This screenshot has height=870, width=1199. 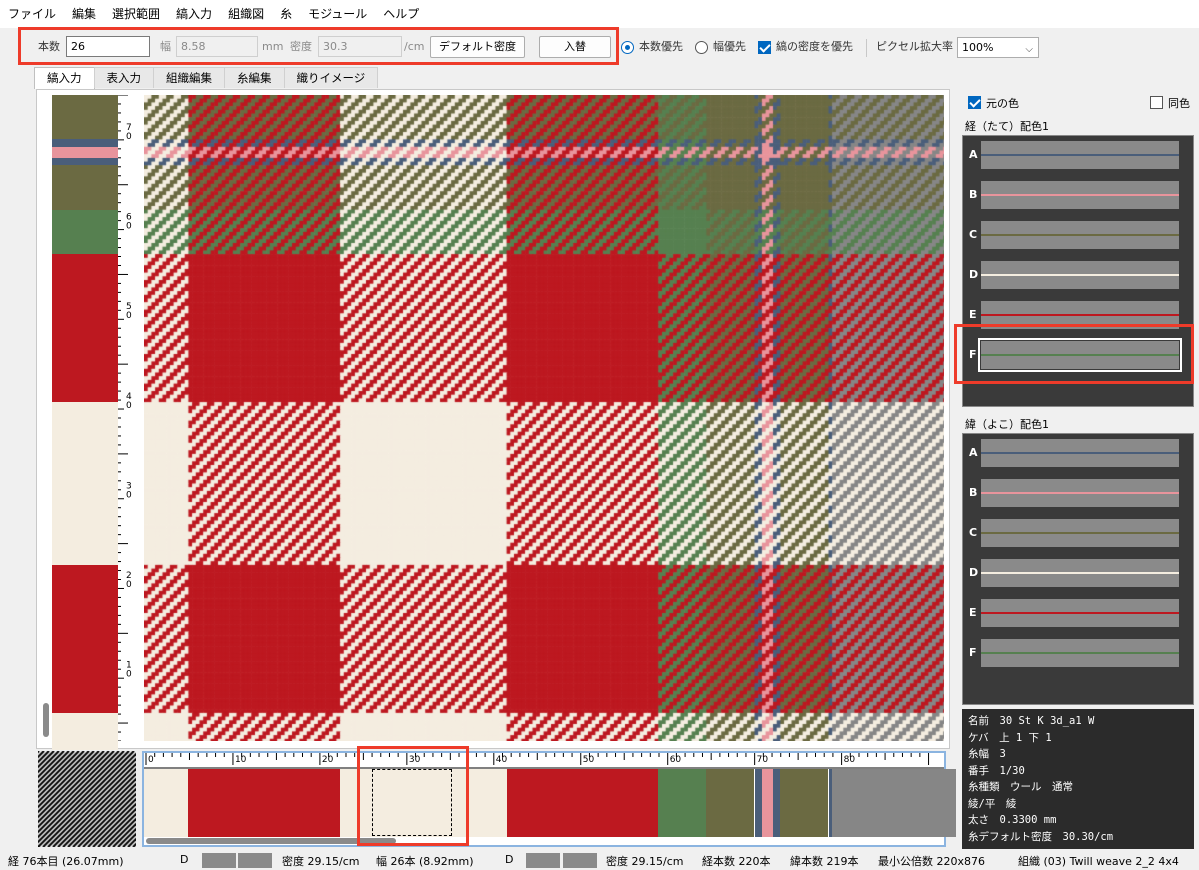 I want to click on tab-weave-edit: 組織編集, so click(x=189, y=77).